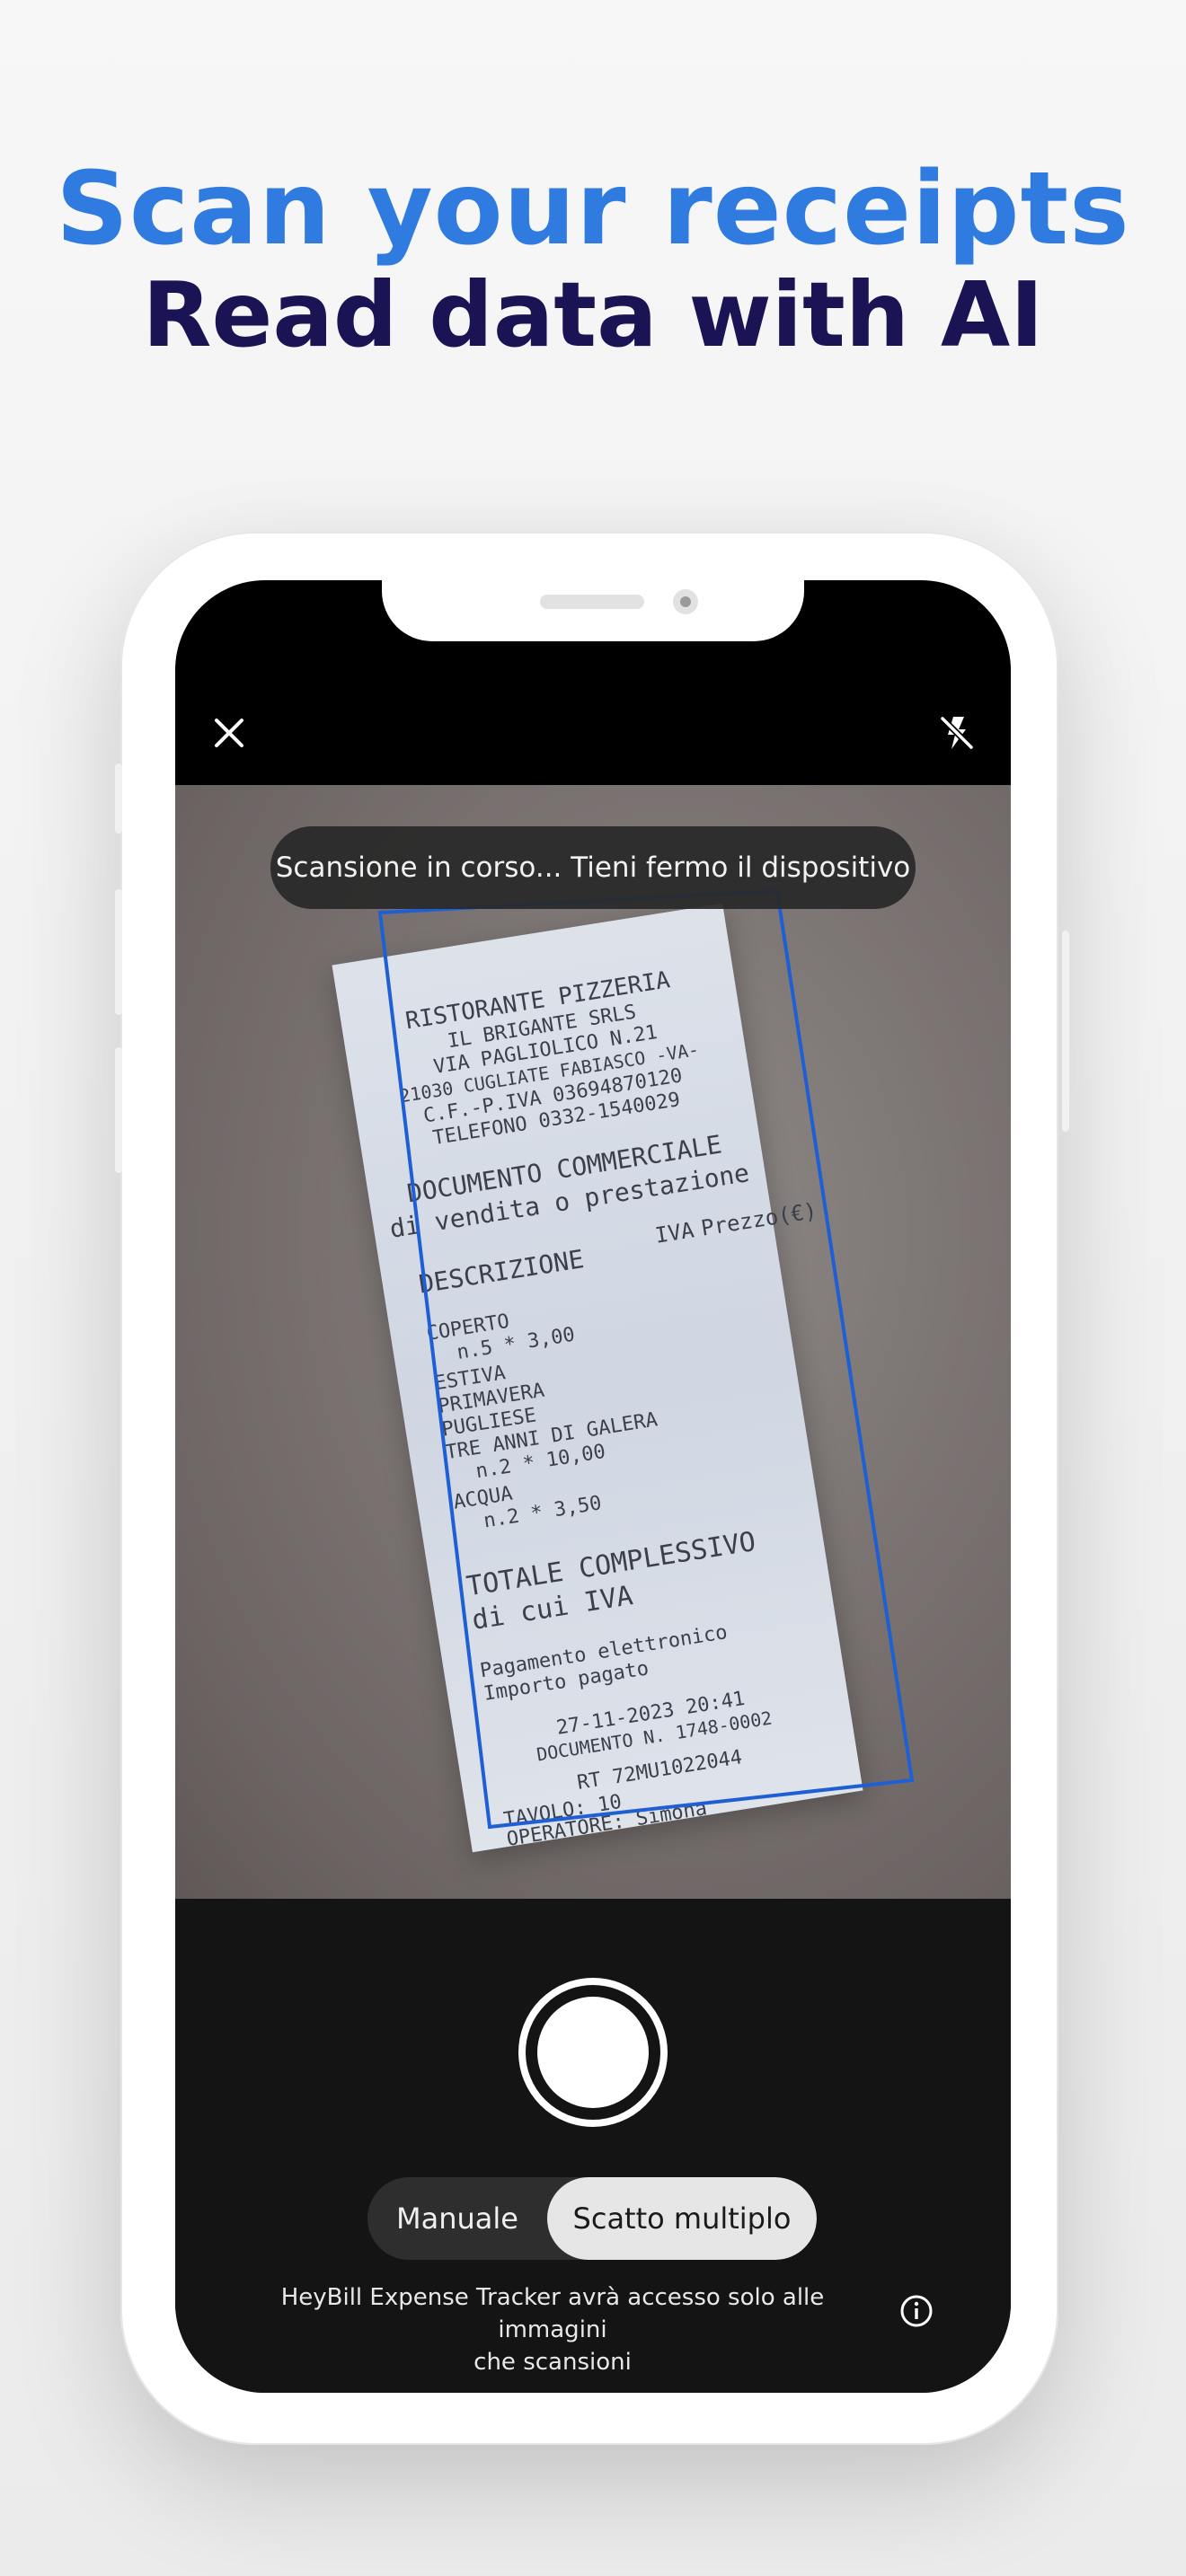 Image resolution: width=1186 pixels, height=2576 pixels. Describe the element at coordinates (685, 601) in the screenshot. I see `front-camera-icon` at that location.